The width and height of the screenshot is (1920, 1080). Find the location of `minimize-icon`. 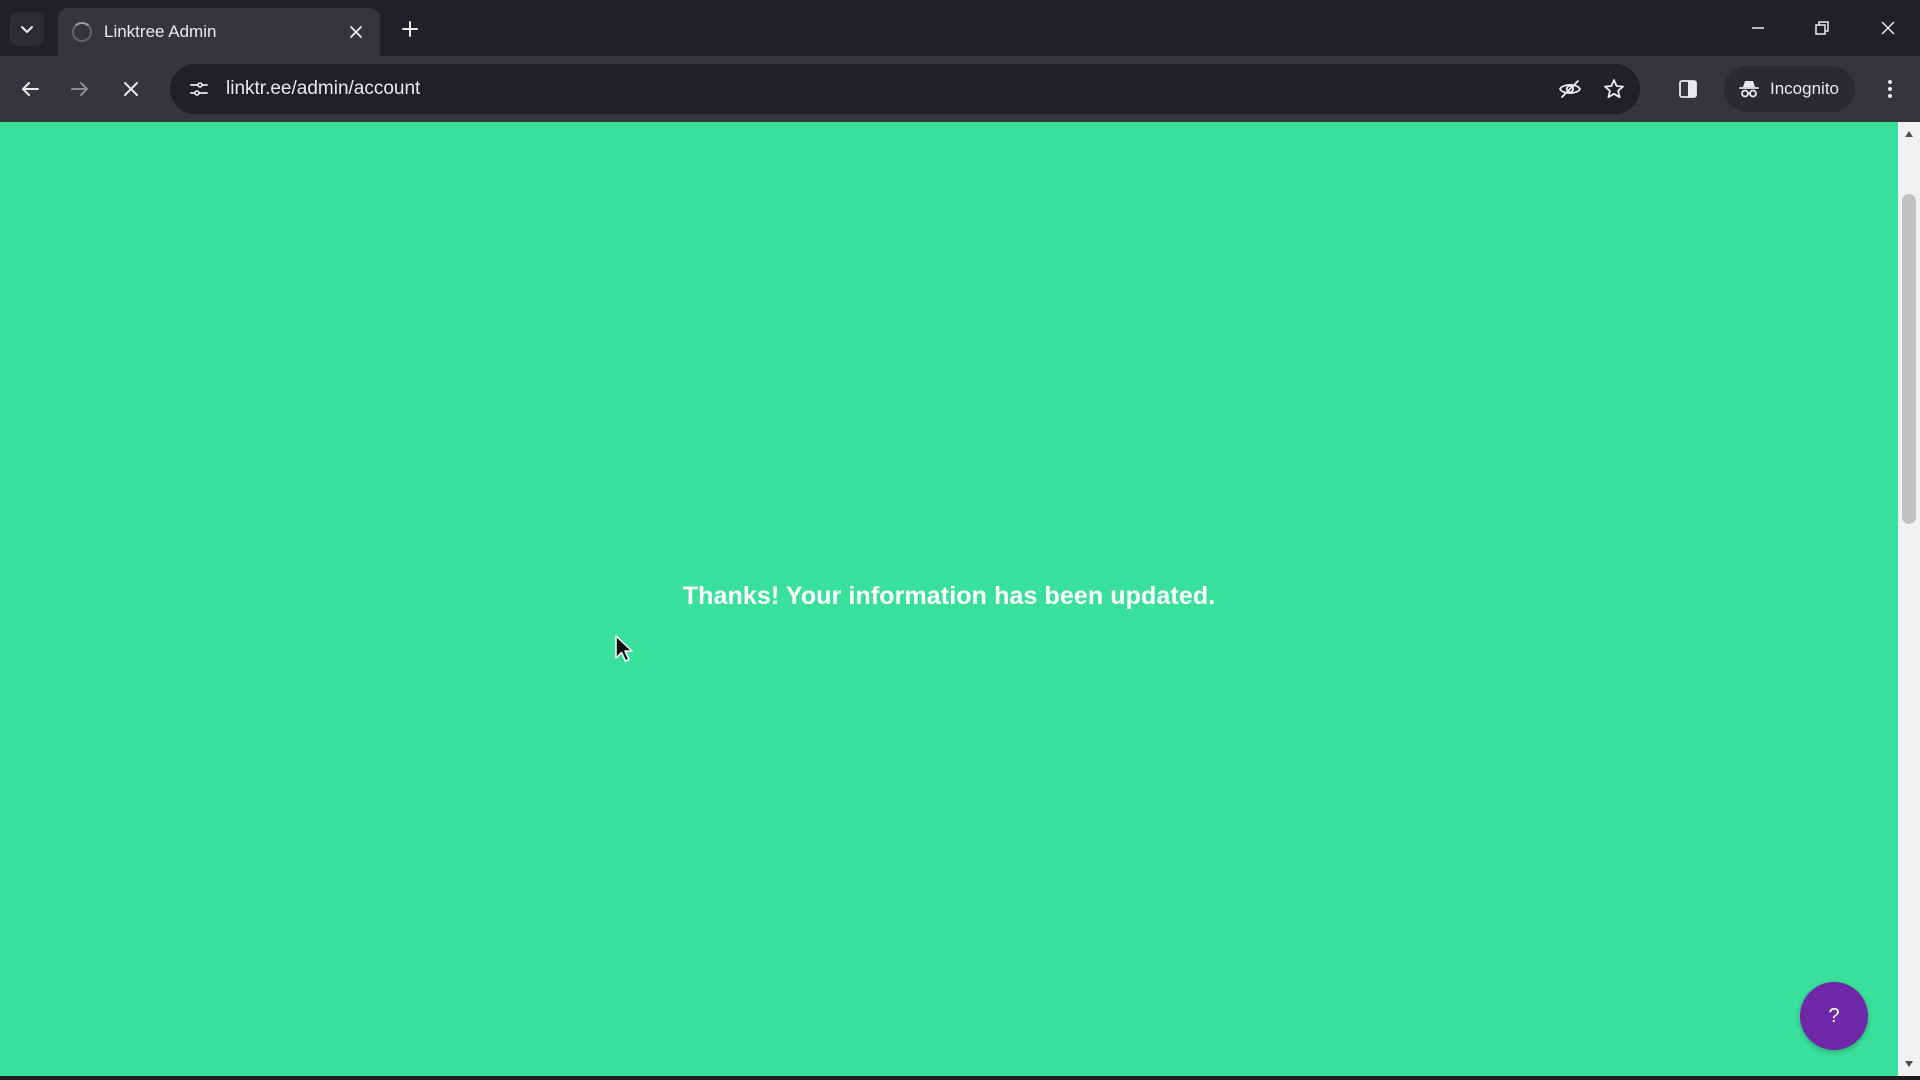

minimize-icon is located at coordinates (1758, 28).